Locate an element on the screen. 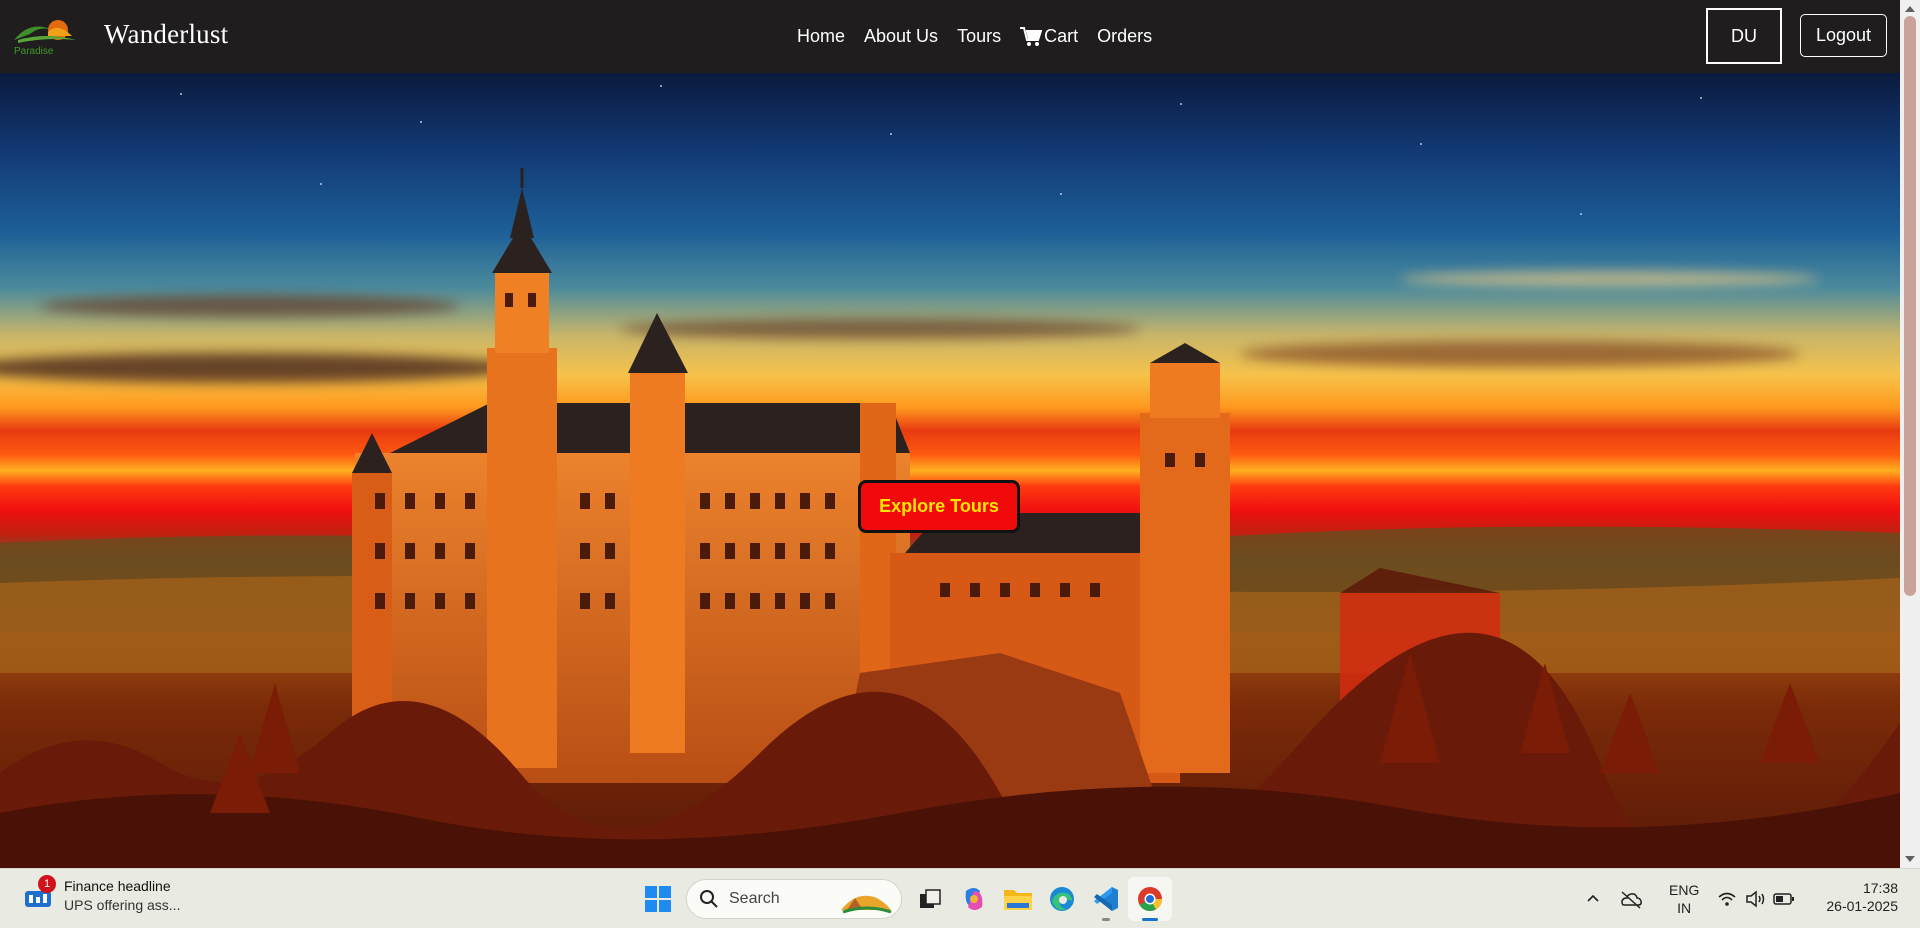 The width and height of the screenshot is (1920, 928). finance-icon: 1 is located at coordinates (39, 894).